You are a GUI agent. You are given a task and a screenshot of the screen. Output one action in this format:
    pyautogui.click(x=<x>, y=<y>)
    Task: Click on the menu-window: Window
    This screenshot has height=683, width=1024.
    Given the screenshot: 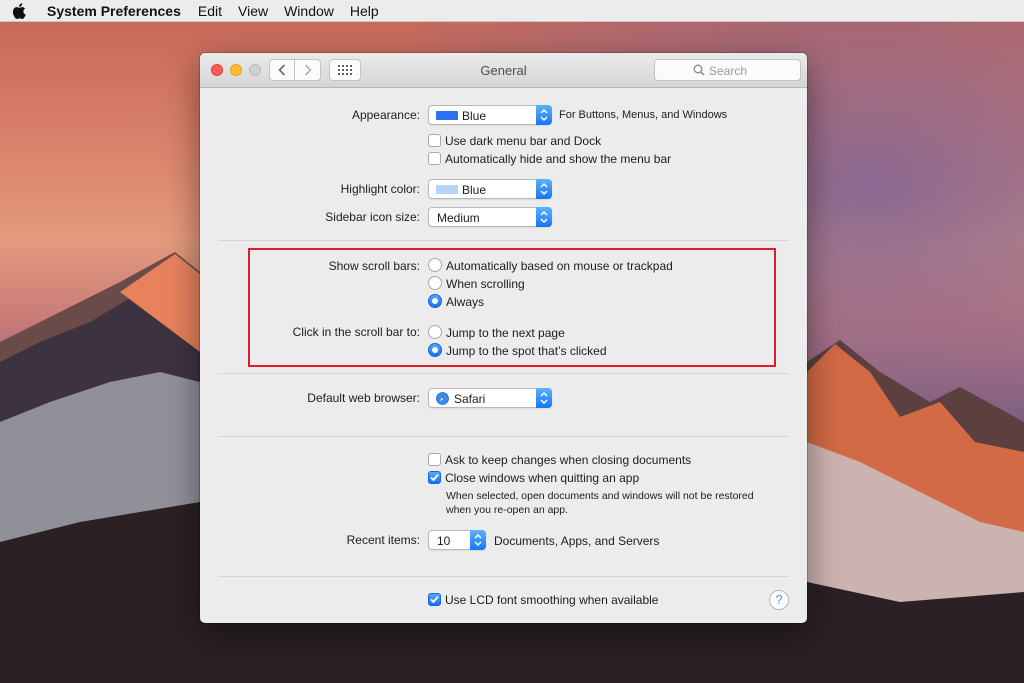 What is the action you would take?
    pyautogui.click(x=309, y=11)
    